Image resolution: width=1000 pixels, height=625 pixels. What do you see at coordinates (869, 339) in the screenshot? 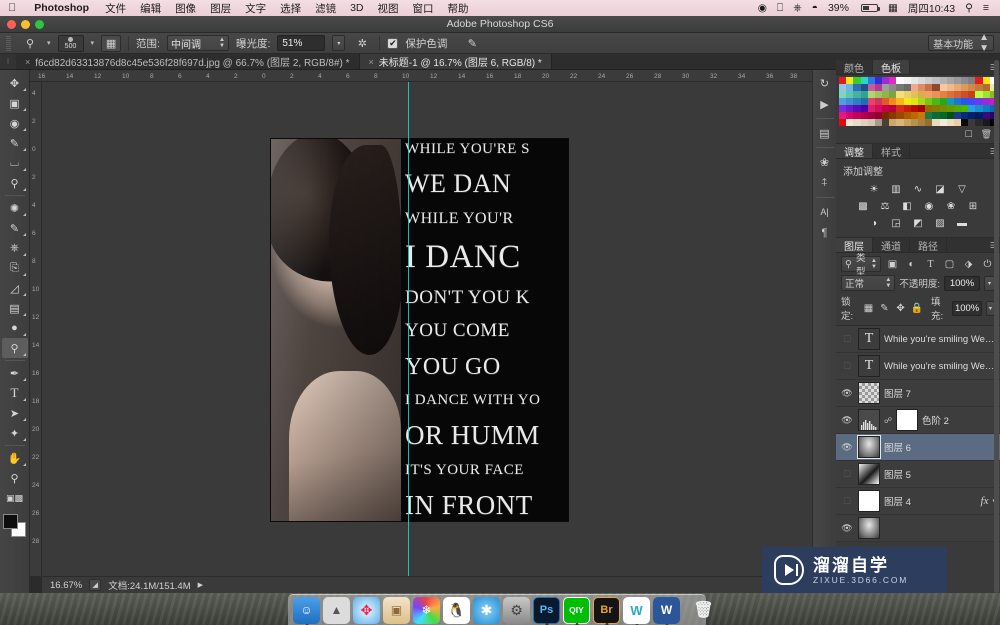
I see `layer-thumbnail: T` at bounding box center [869, 339].